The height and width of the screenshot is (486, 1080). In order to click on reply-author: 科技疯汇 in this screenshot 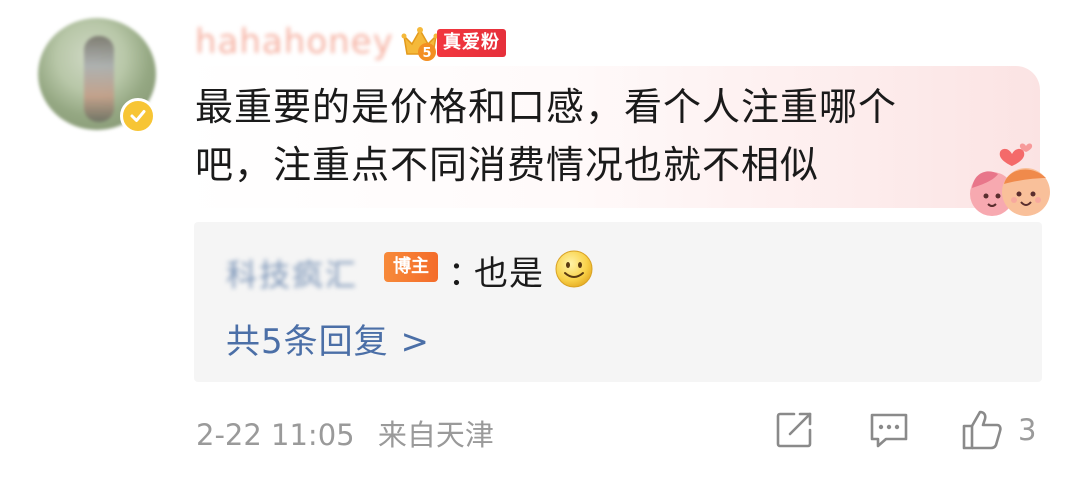, I will do `click(292, 272)`.